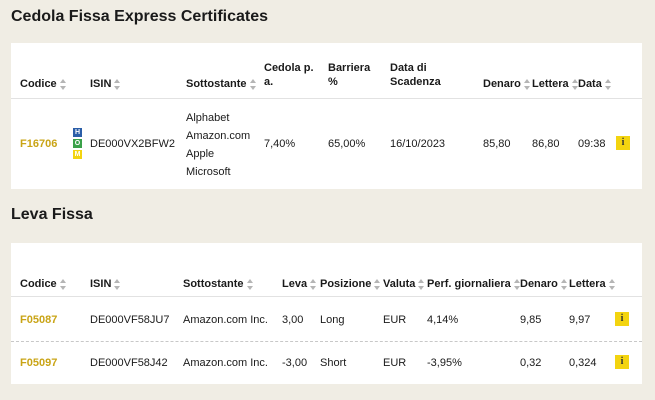 This screenshot has height=400, width=655. Describe the element at coordinates (399, 284) in the screenshot. I see `header-valuta-label: Valuta` at that location.